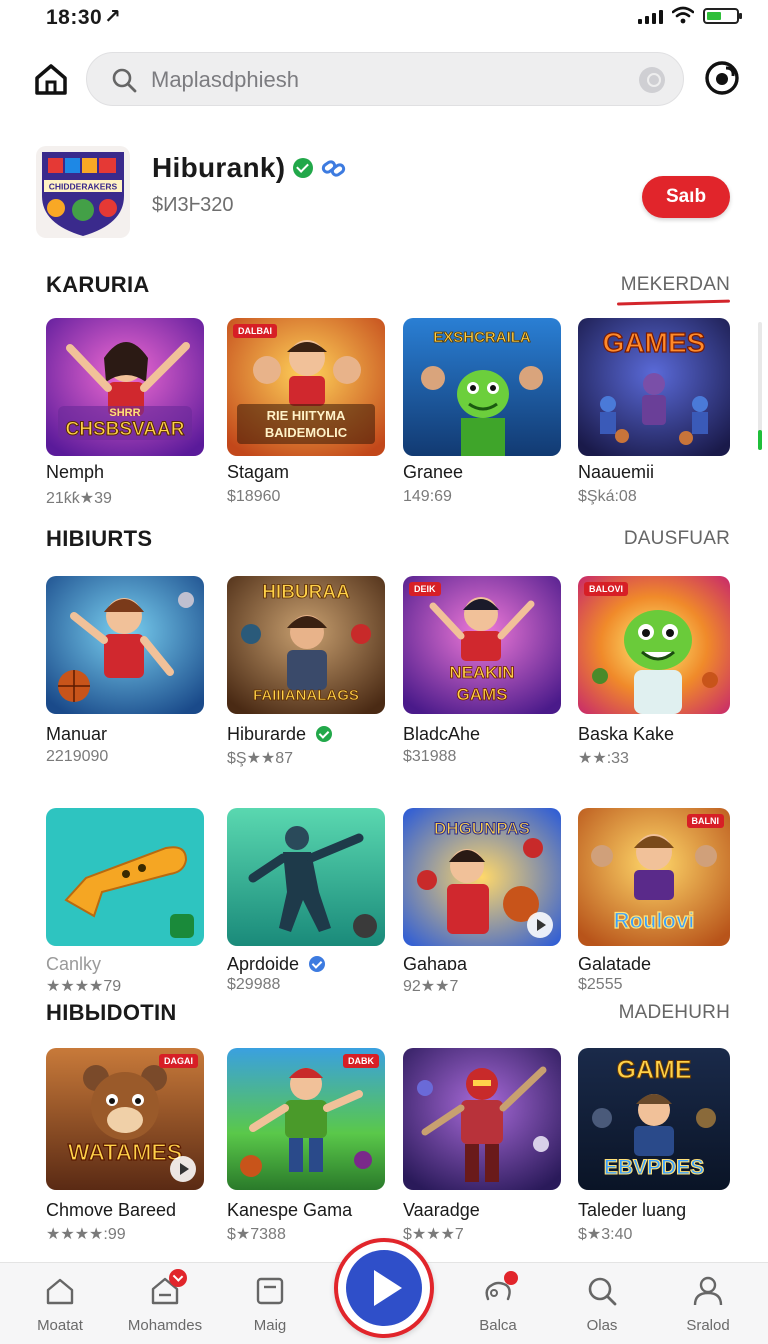 This screenshot has width=768, height=1344. I want to click on nav-label: Olas, so click(602, 1325).